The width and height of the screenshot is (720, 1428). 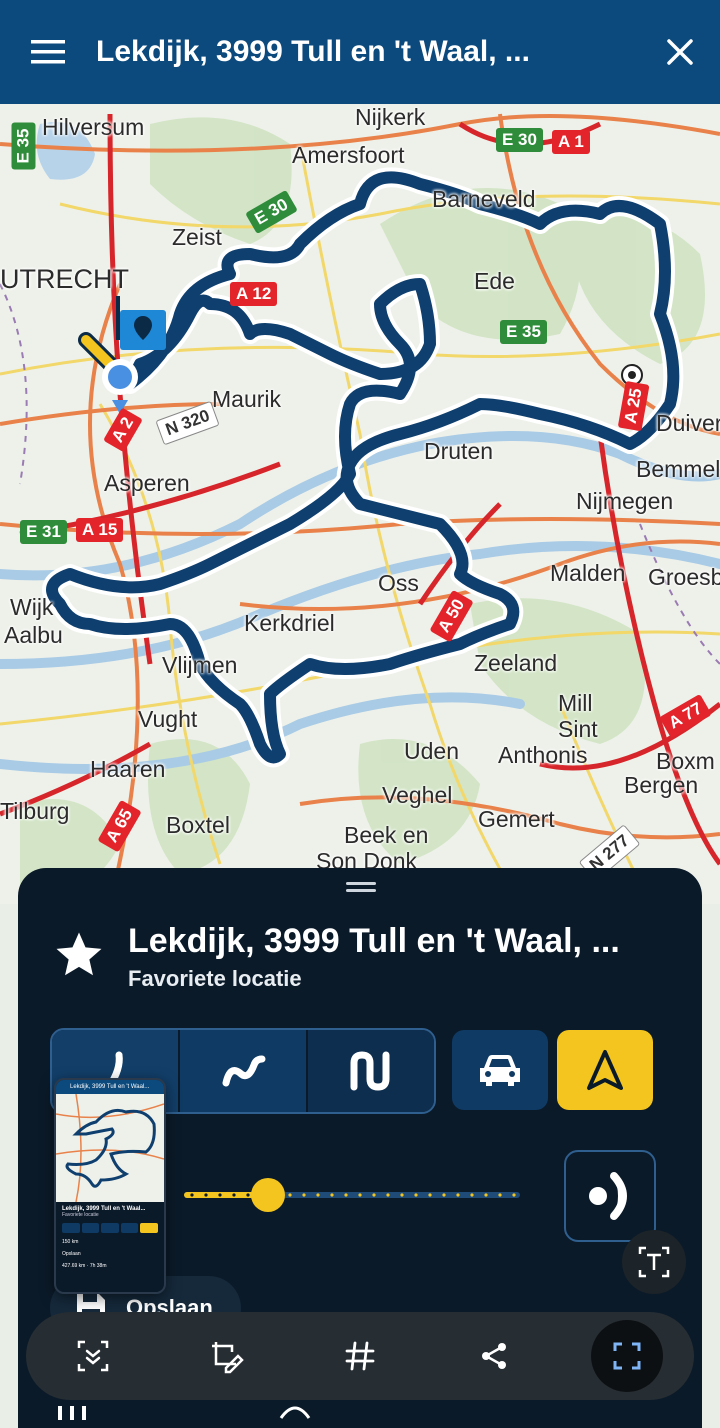 What do you see at coordinates (386, 835) in the screenshot?
I see `place-label: Beek en` at bounding box center [386, 835].